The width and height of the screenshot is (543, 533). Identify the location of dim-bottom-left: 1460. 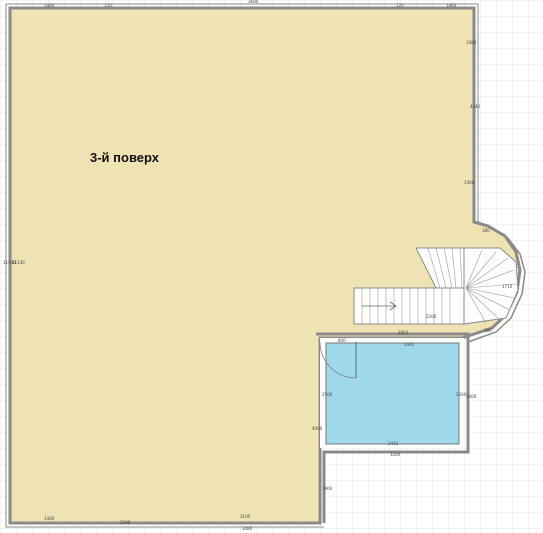
(49, 518).